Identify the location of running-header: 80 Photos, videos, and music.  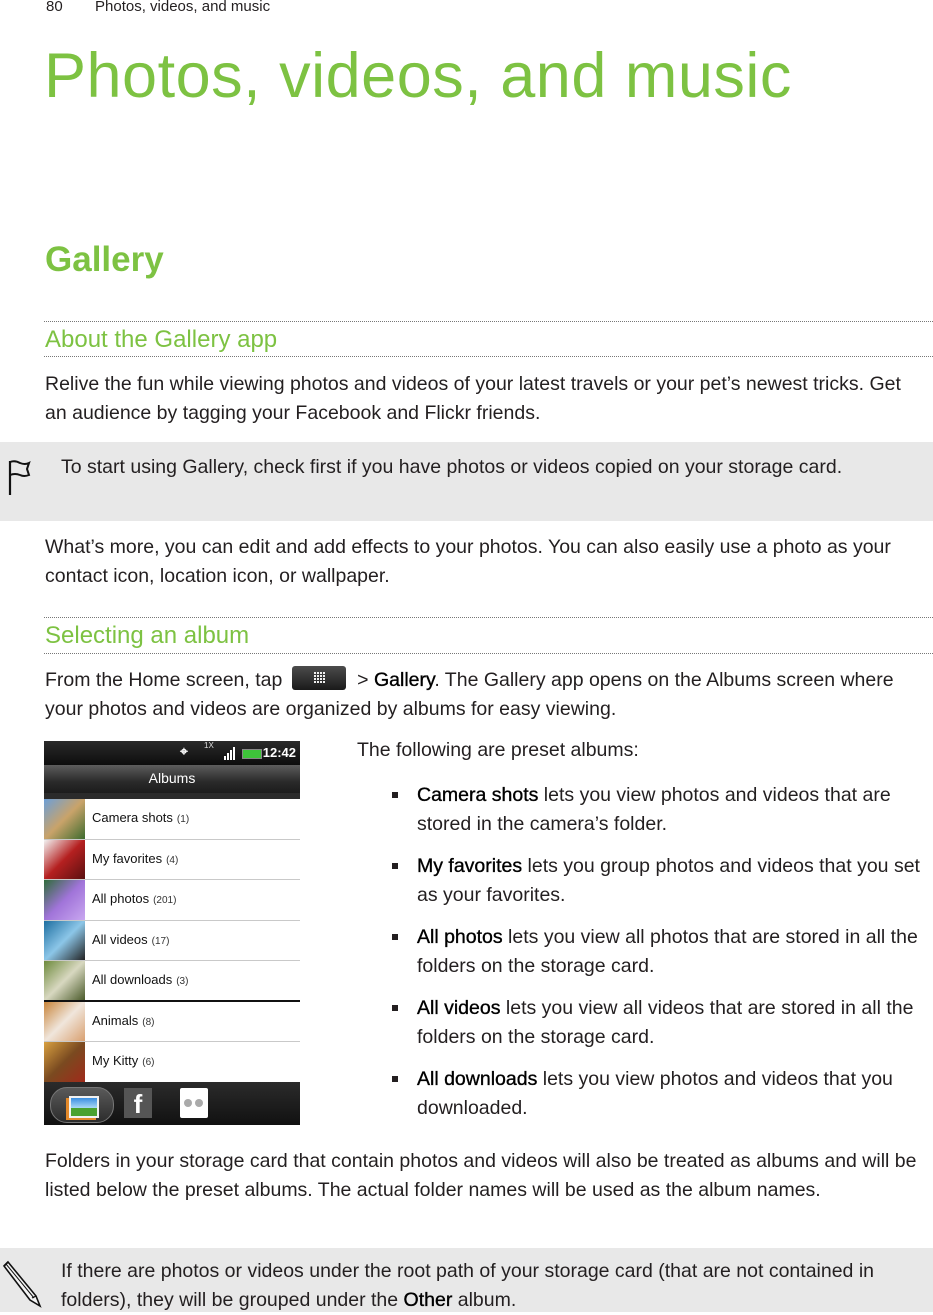
(158, 7).